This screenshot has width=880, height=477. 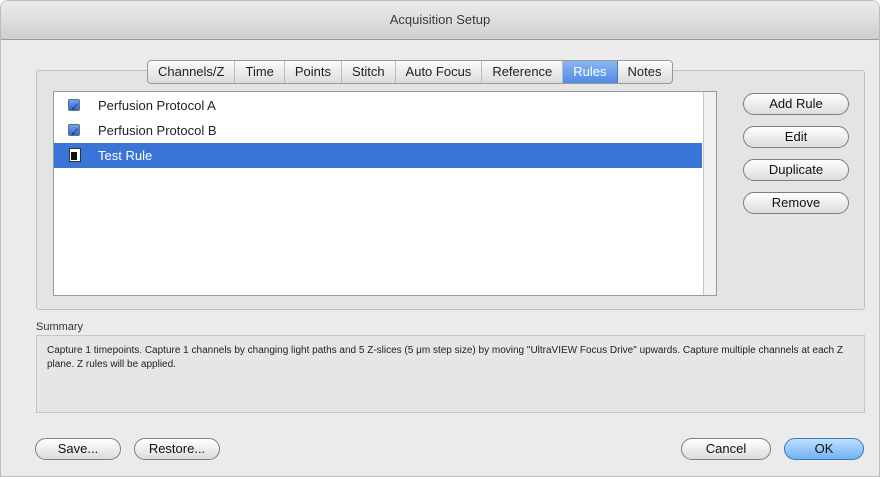 I want to click on rule-row-test-rule: Test Rule, so click(x=378, y=155).